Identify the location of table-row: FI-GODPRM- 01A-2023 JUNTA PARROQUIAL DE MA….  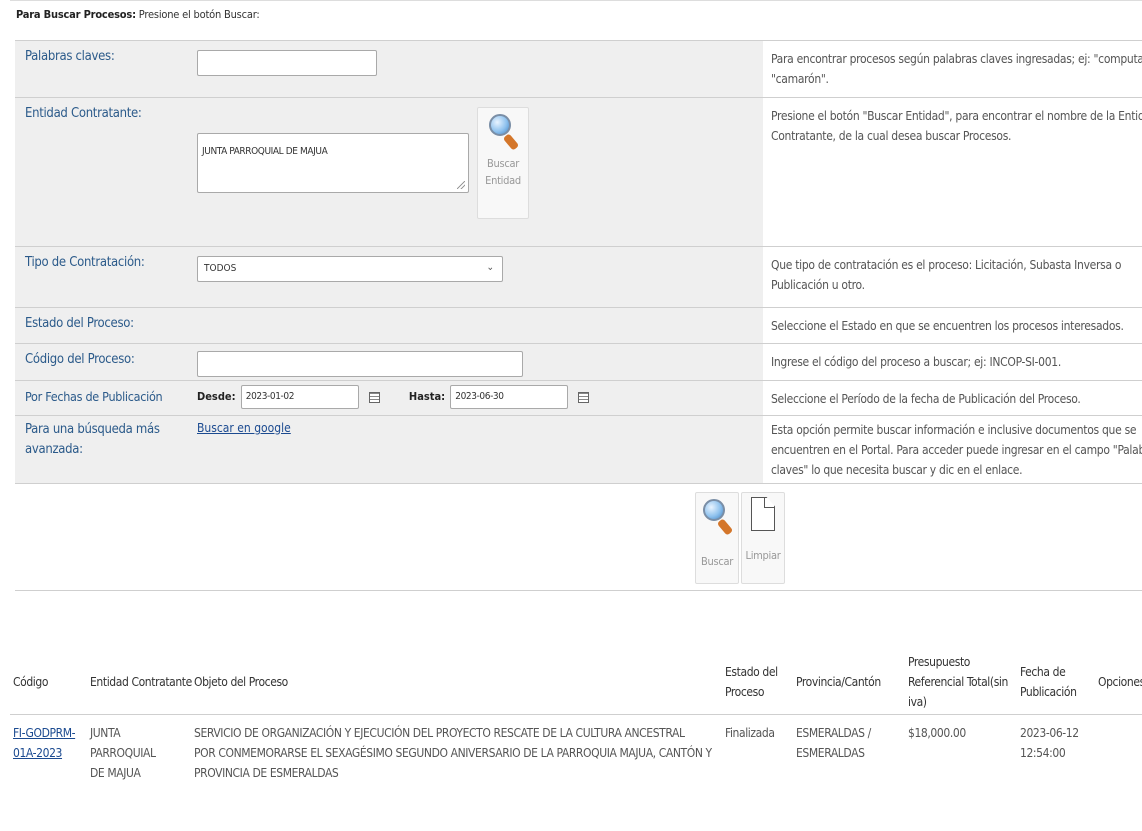
(576, 749).